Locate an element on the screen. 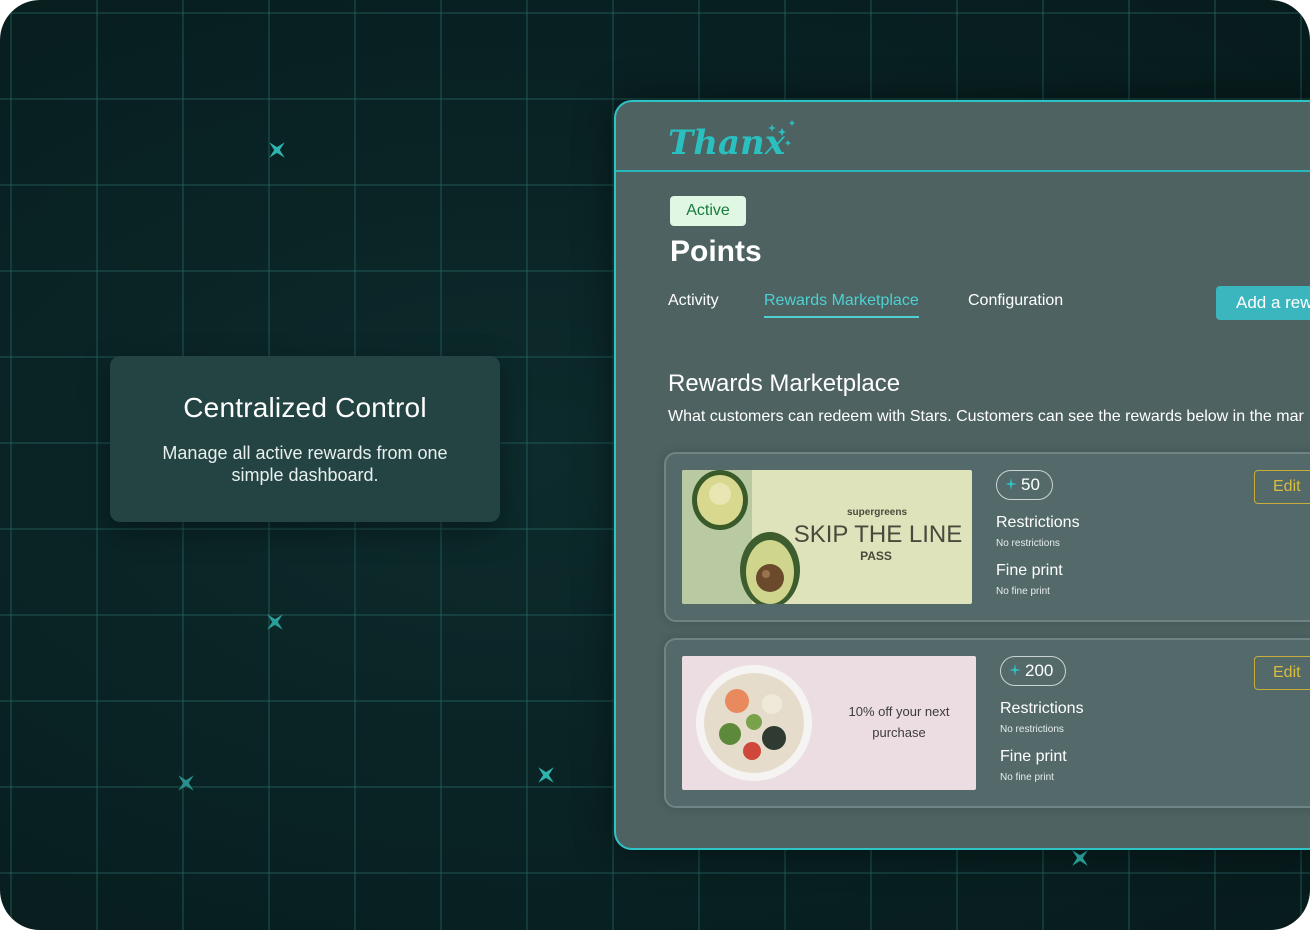  svg-text: supergreens is located at coordinates (877, 512).